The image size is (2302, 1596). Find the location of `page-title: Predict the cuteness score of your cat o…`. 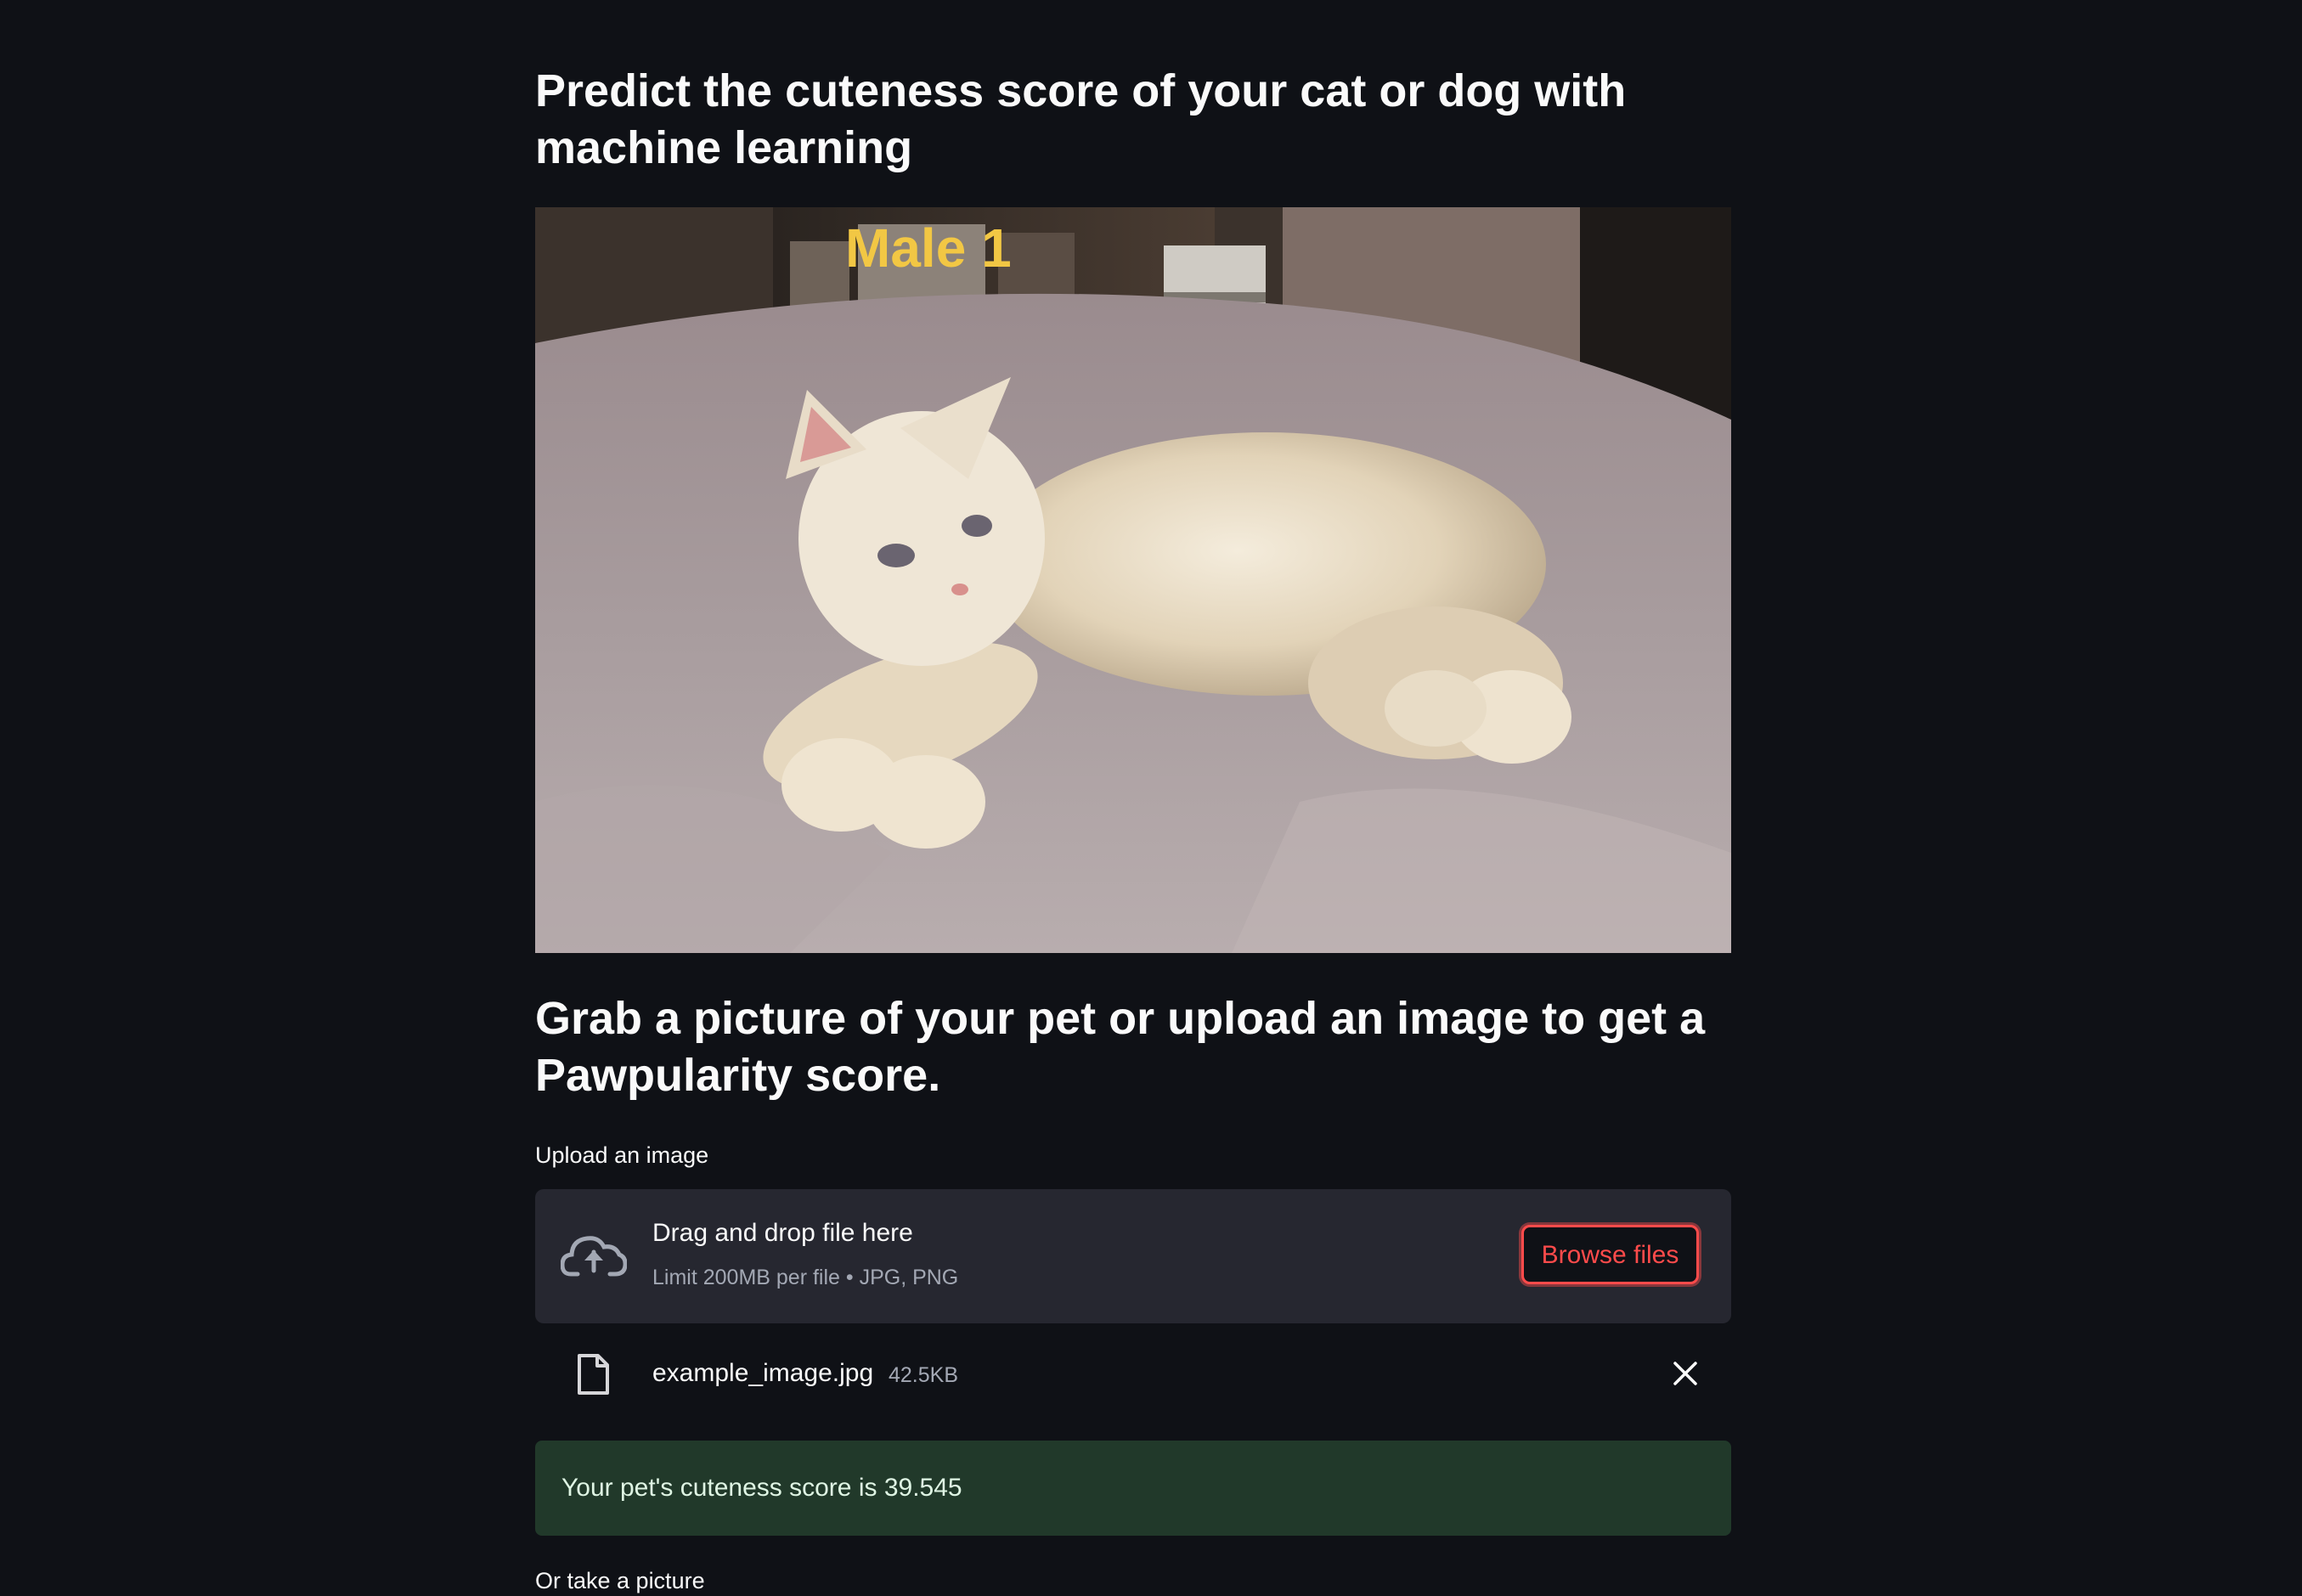

page-title: Predict the cuteness score of your cat o… is located at coordinates (1081, 119).